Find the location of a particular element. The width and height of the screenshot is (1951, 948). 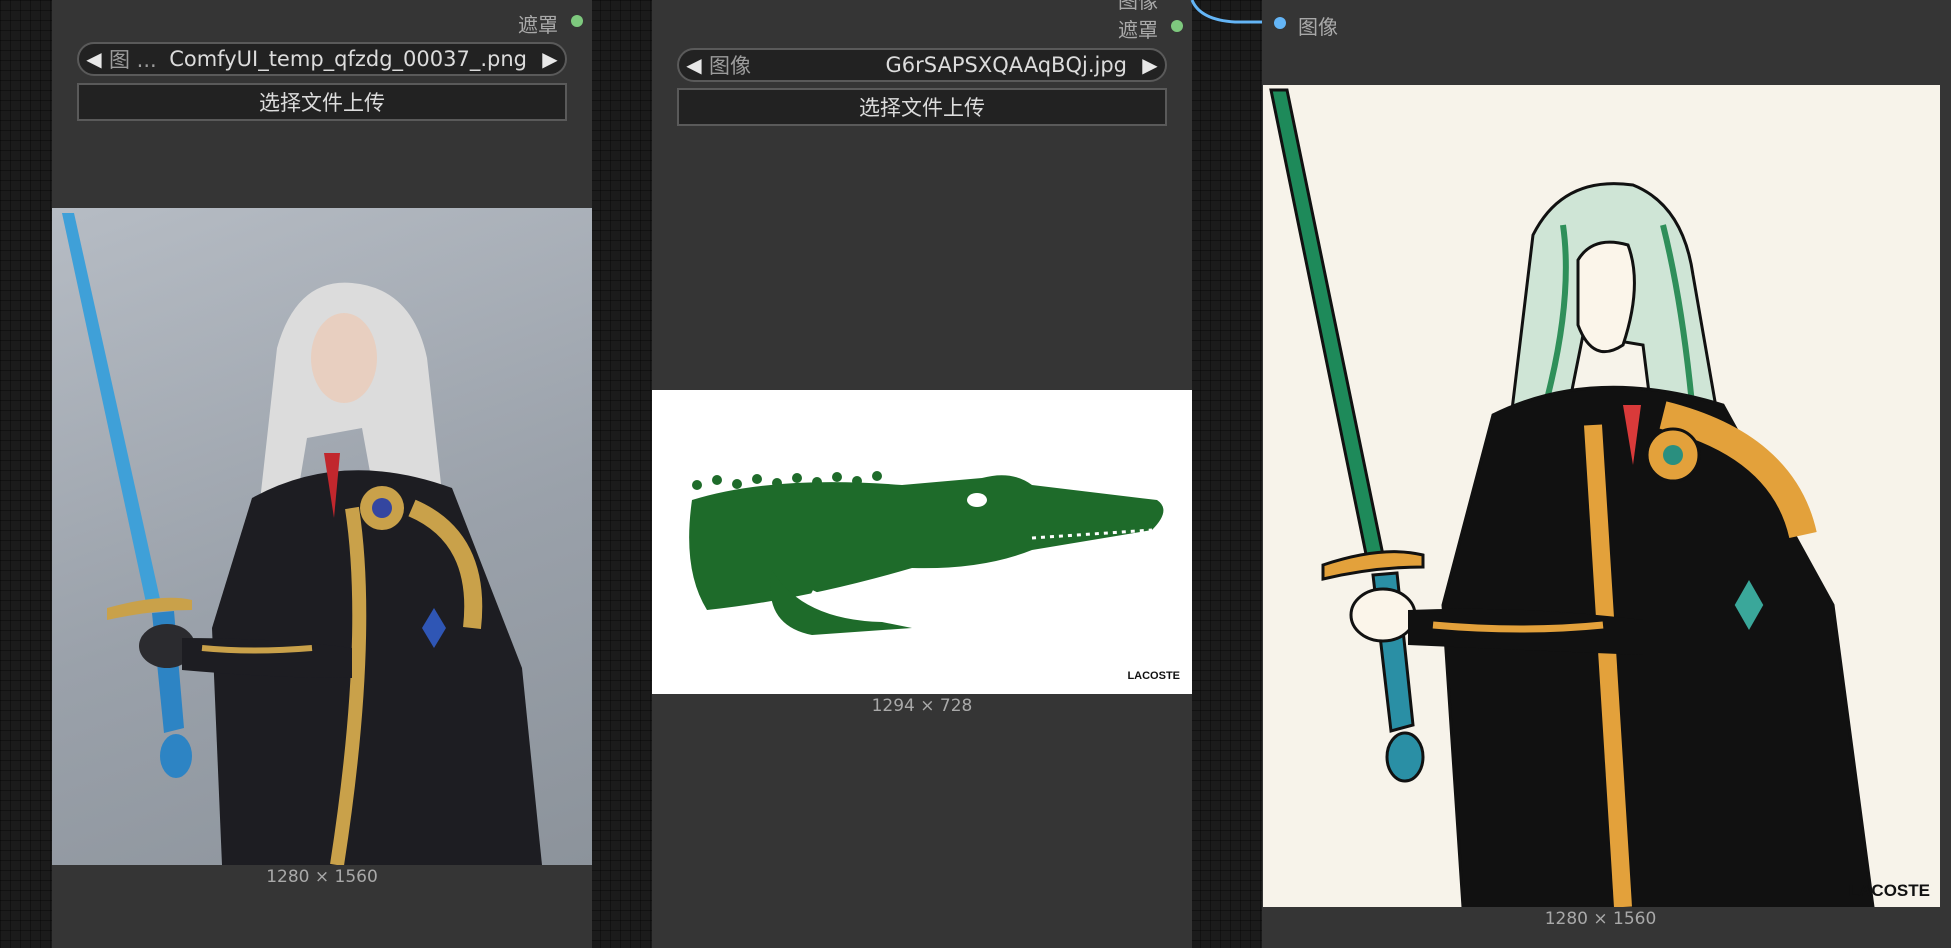

image-output-label-partial: 图像 is located at coordinates (1138, 6).